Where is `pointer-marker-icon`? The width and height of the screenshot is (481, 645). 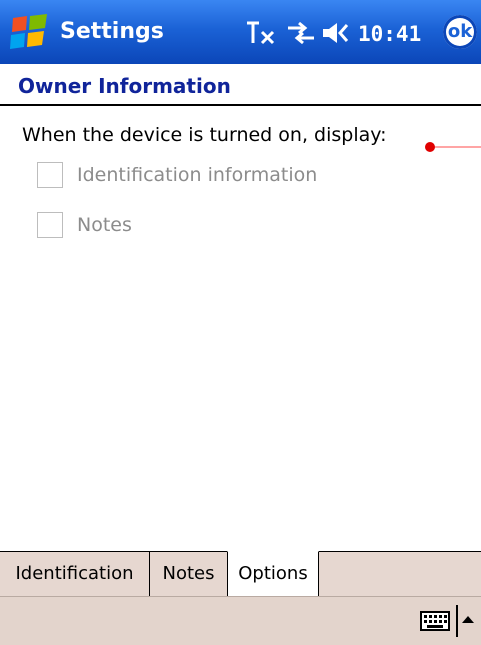 pointer-marker-icon is located at coordinates (453, 147).